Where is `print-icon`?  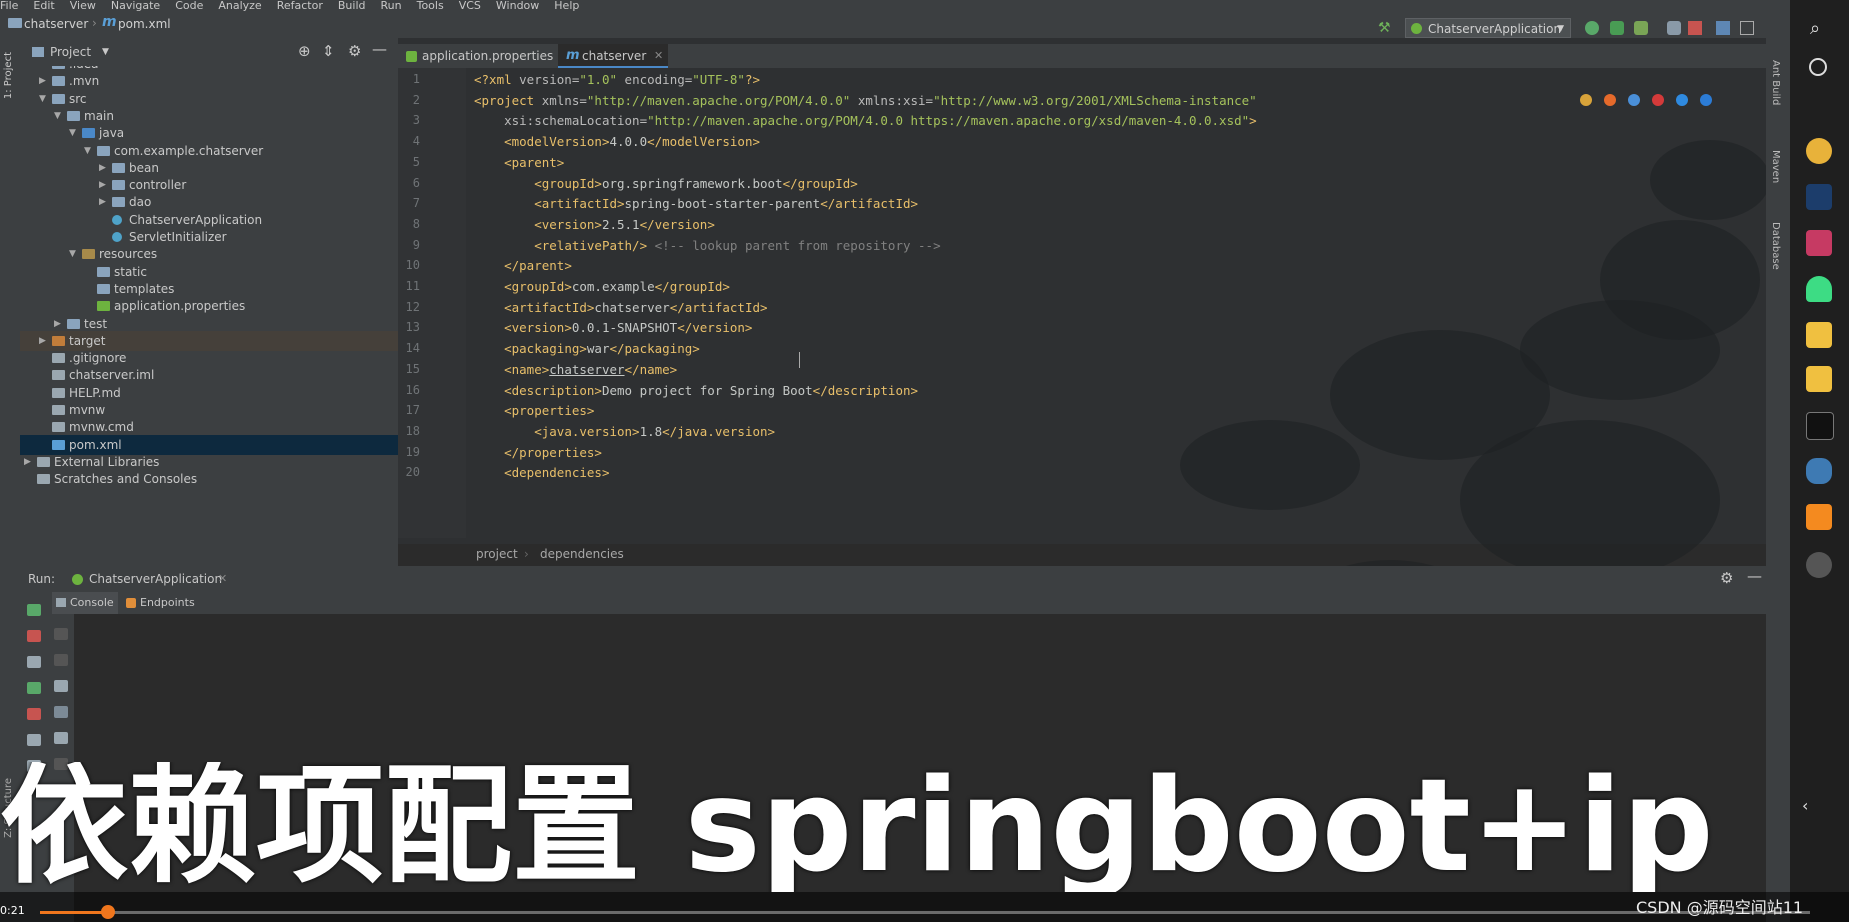 print-icon is located at coordinates (61, 738).